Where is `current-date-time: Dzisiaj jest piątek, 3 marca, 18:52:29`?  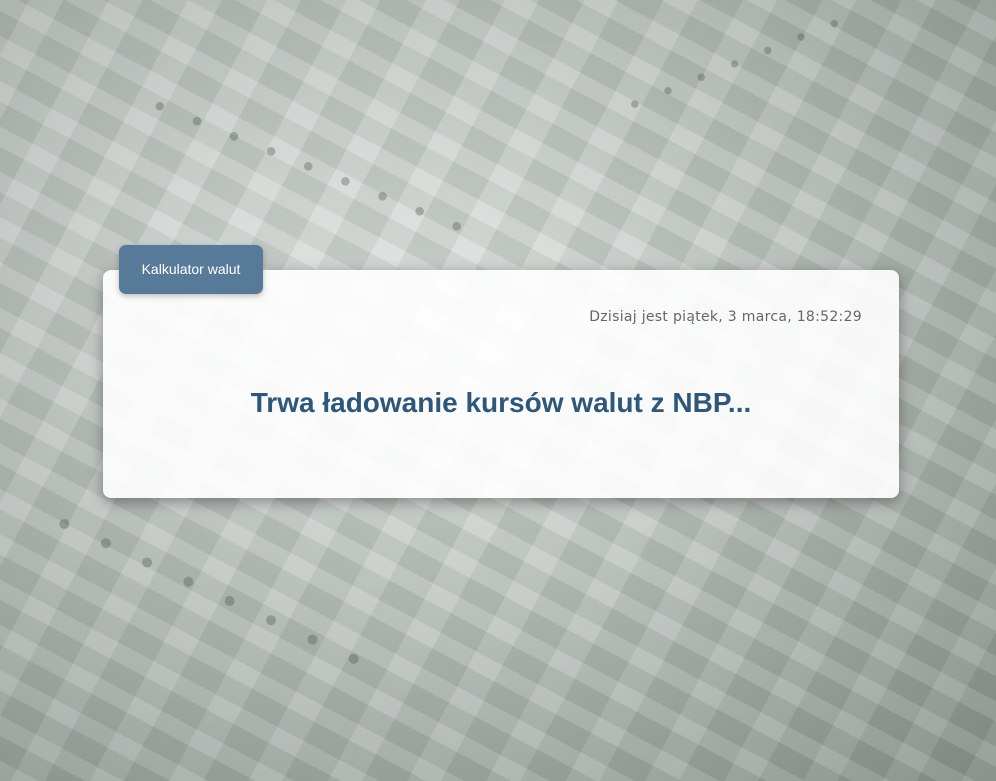
current-date-time: Dzisiaj jest piątek, 3 marca, 18:52:29 is located at coordinates (725, 317).